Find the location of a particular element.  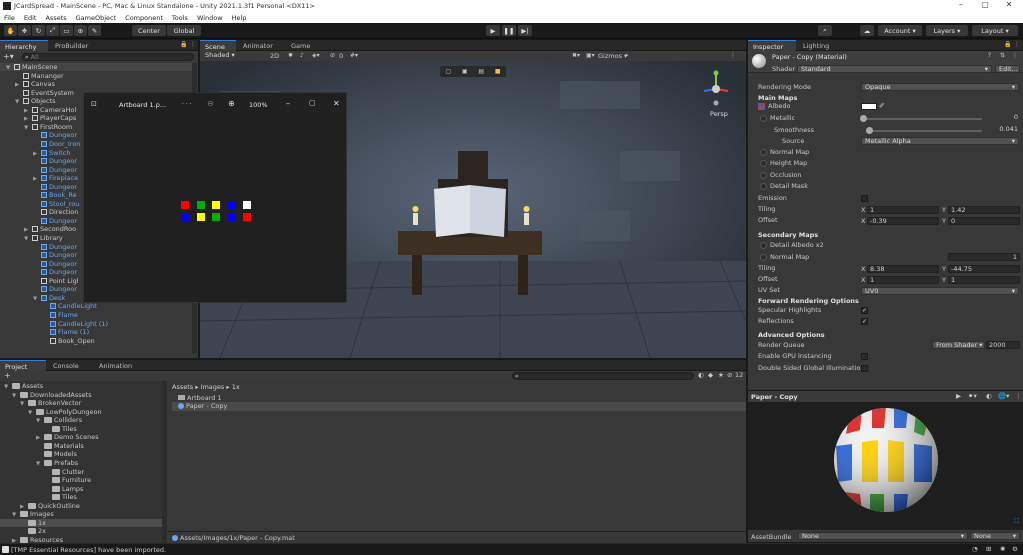

component-menu-icon: ⋮ is located at coordinates (1015, 55).